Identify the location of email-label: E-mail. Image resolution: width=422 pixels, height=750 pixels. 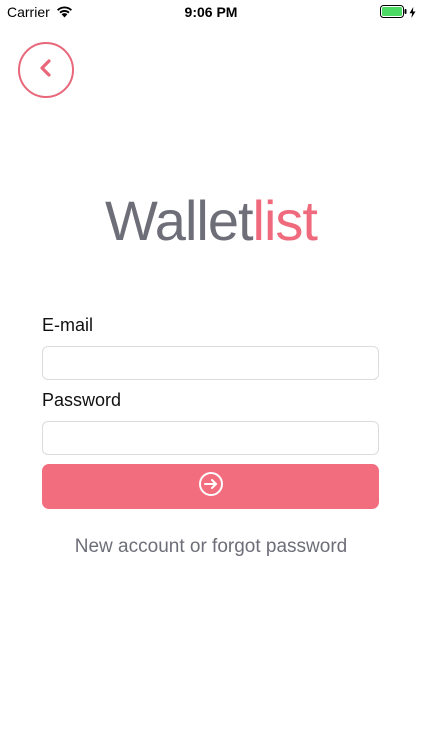
(68, 325).